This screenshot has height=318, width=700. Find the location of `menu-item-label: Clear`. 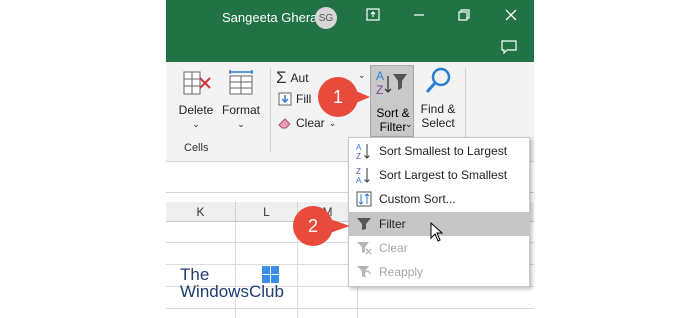

menu-item-label: Clear is located at coordinates (393, 248).